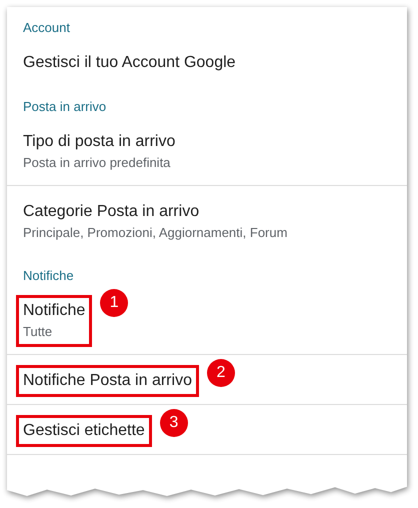  What do you see at coordinates (207, 323) in the screenshot?
I see `settings-item: Notifiche Tutte 1` at bounding box center [207, 323].